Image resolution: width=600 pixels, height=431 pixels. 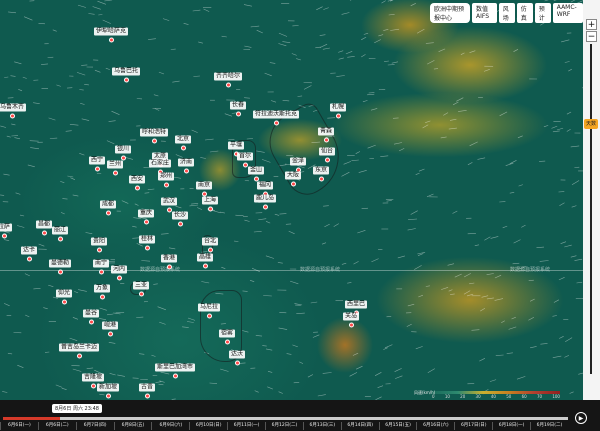 I want to click on city-marker: 河内, so click(x=119, y=268).